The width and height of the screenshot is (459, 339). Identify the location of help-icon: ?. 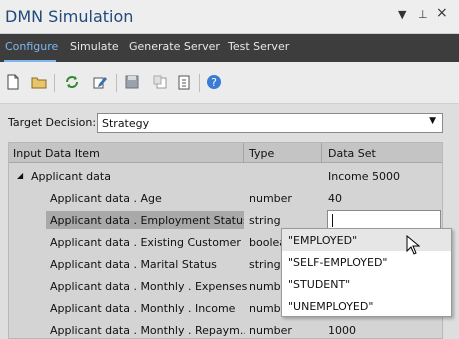
(214, 82).